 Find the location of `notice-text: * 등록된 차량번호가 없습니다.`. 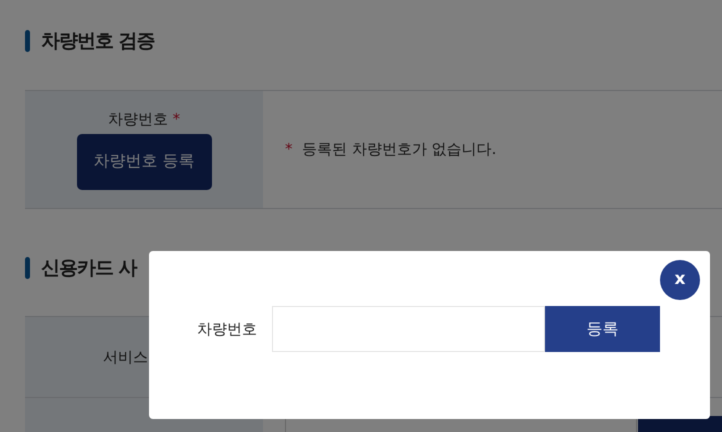

notice-text: * 등록된 차량번호가 없습니다. is located at coordinates (390, 149).